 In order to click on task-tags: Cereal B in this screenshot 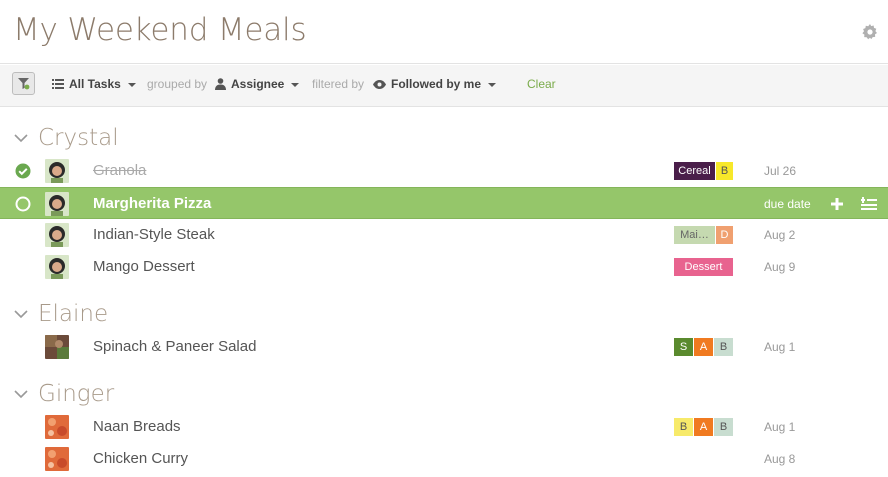, I will do `click(703, 171)`.